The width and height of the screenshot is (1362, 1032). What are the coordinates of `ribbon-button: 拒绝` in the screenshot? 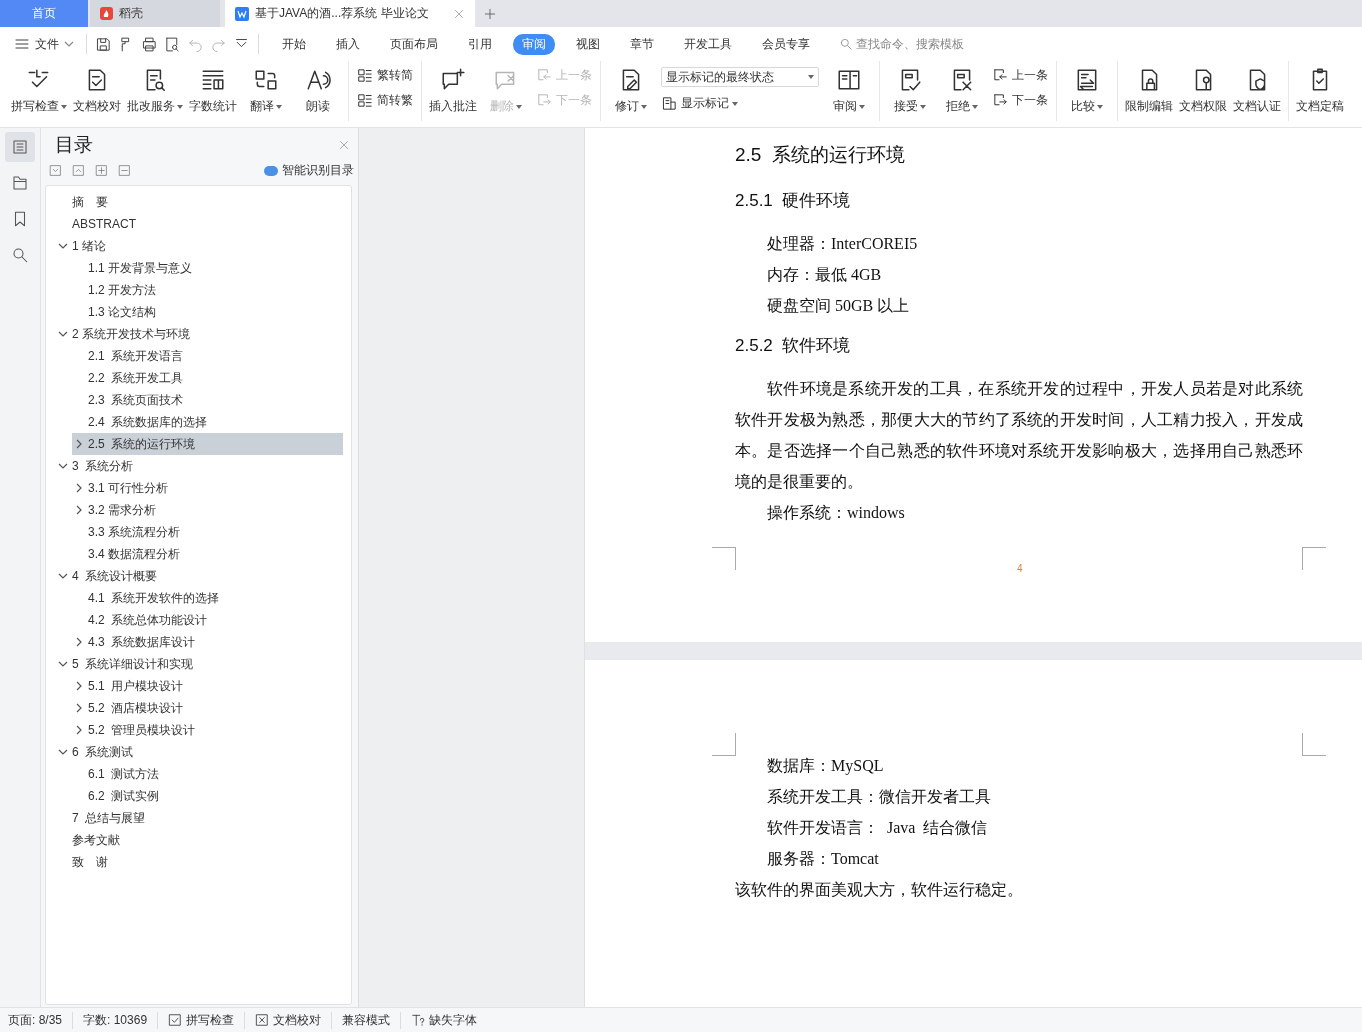 It's located at (962, 91).